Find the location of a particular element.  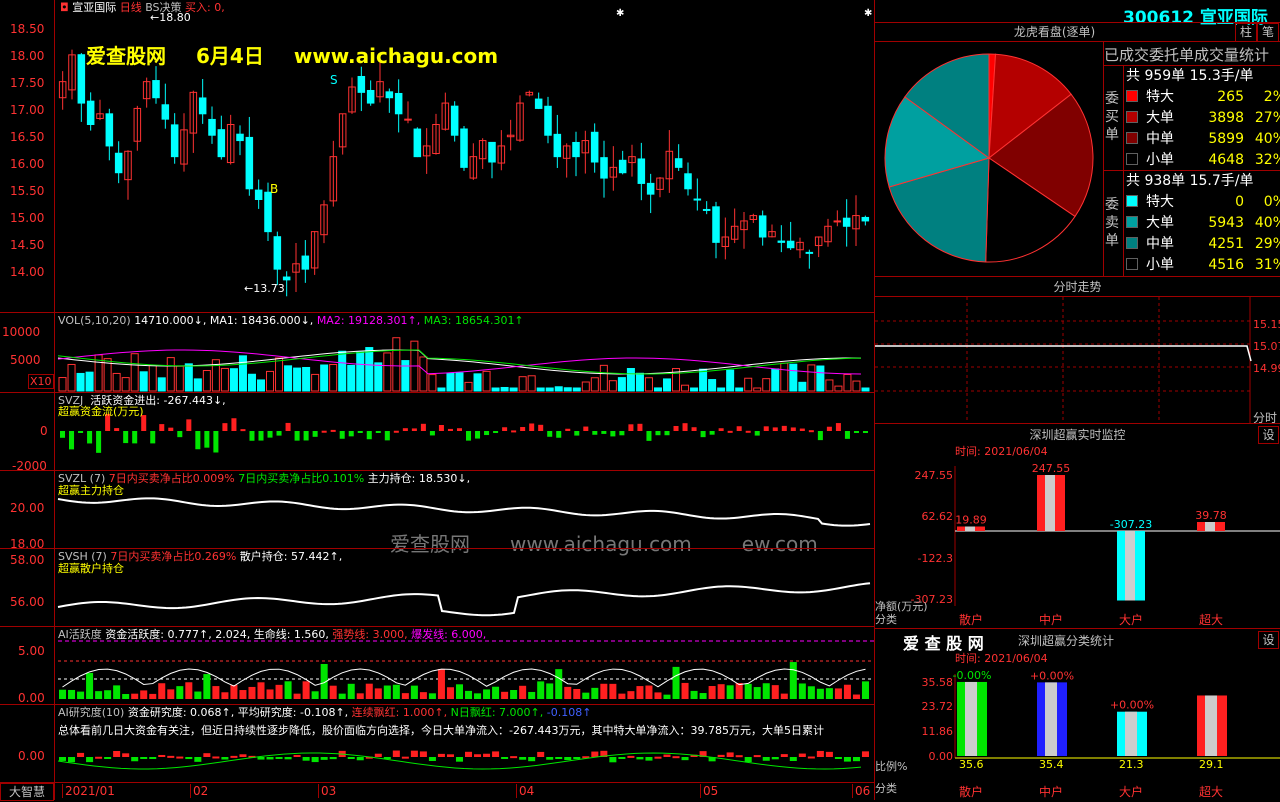

price-tick: 18.00 is located at coordinates (27, 56).